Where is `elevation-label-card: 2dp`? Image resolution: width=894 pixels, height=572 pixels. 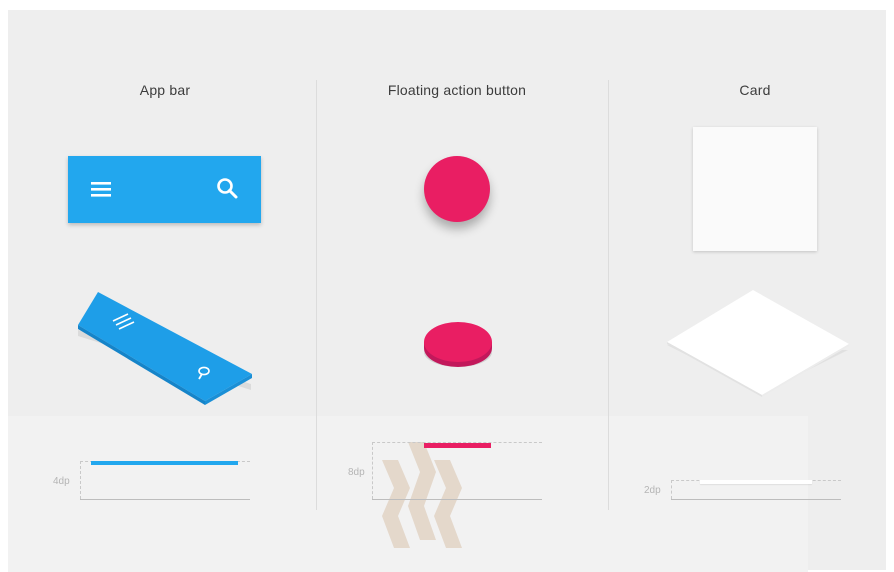
elevation-label-card: 2dp is located at coordinates (652, 490).